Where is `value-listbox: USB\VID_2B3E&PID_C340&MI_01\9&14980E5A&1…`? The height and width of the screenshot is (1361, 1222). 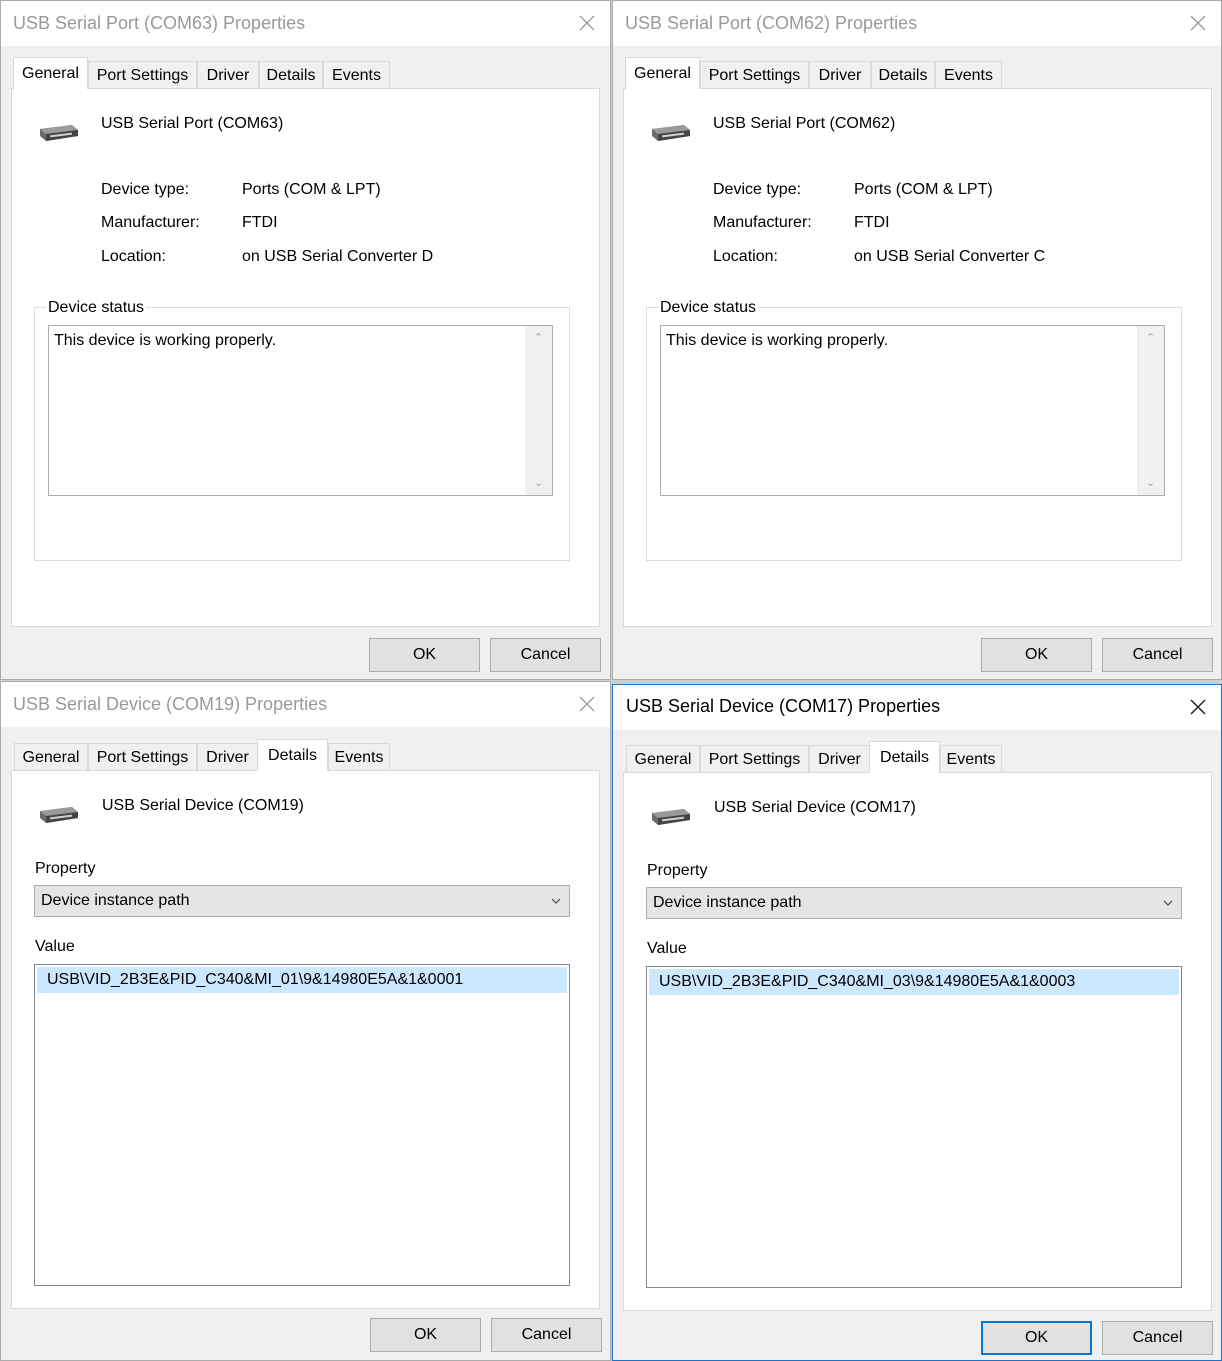 value-listbox: USB\VID_2B3E&PID_C340&MI_01\9&14980E5A&1… is located at coordinates (302, 1125).